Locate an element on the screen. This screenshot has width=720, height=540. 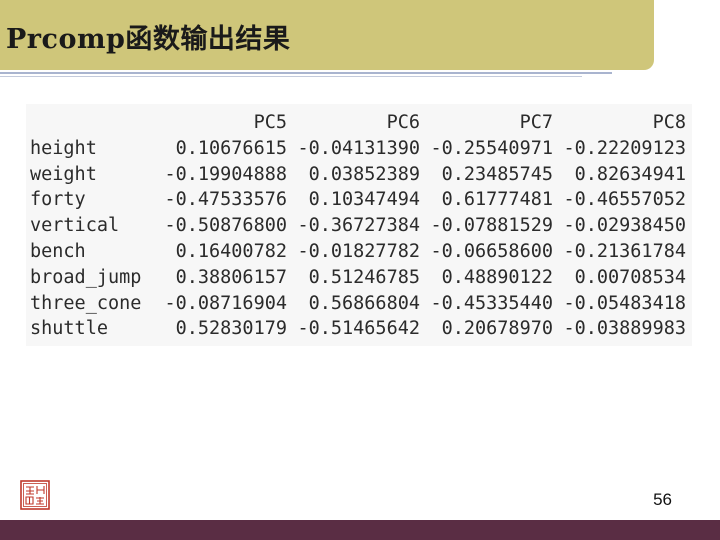
table-cell: 0.56866804 is located at coordinates (364, 303).